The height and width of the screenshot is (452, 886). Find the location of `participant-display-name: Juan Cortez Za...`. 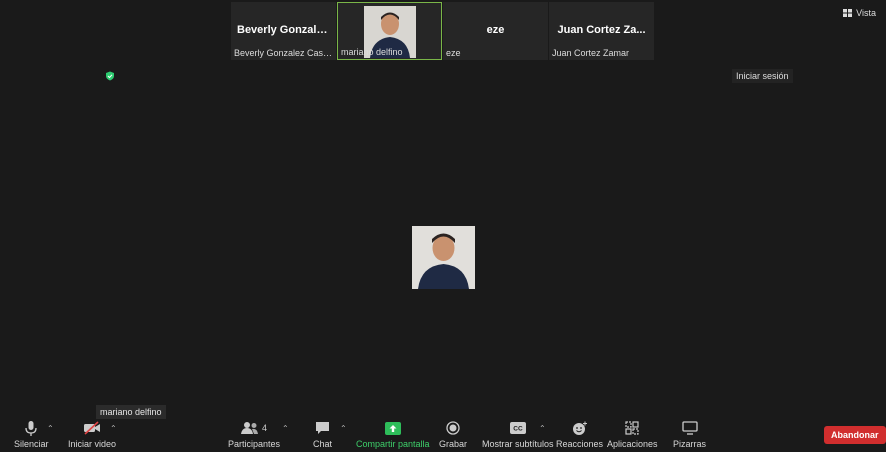

participant-display-name: Juan Cortez Za... is located at coordinates (601, 30).